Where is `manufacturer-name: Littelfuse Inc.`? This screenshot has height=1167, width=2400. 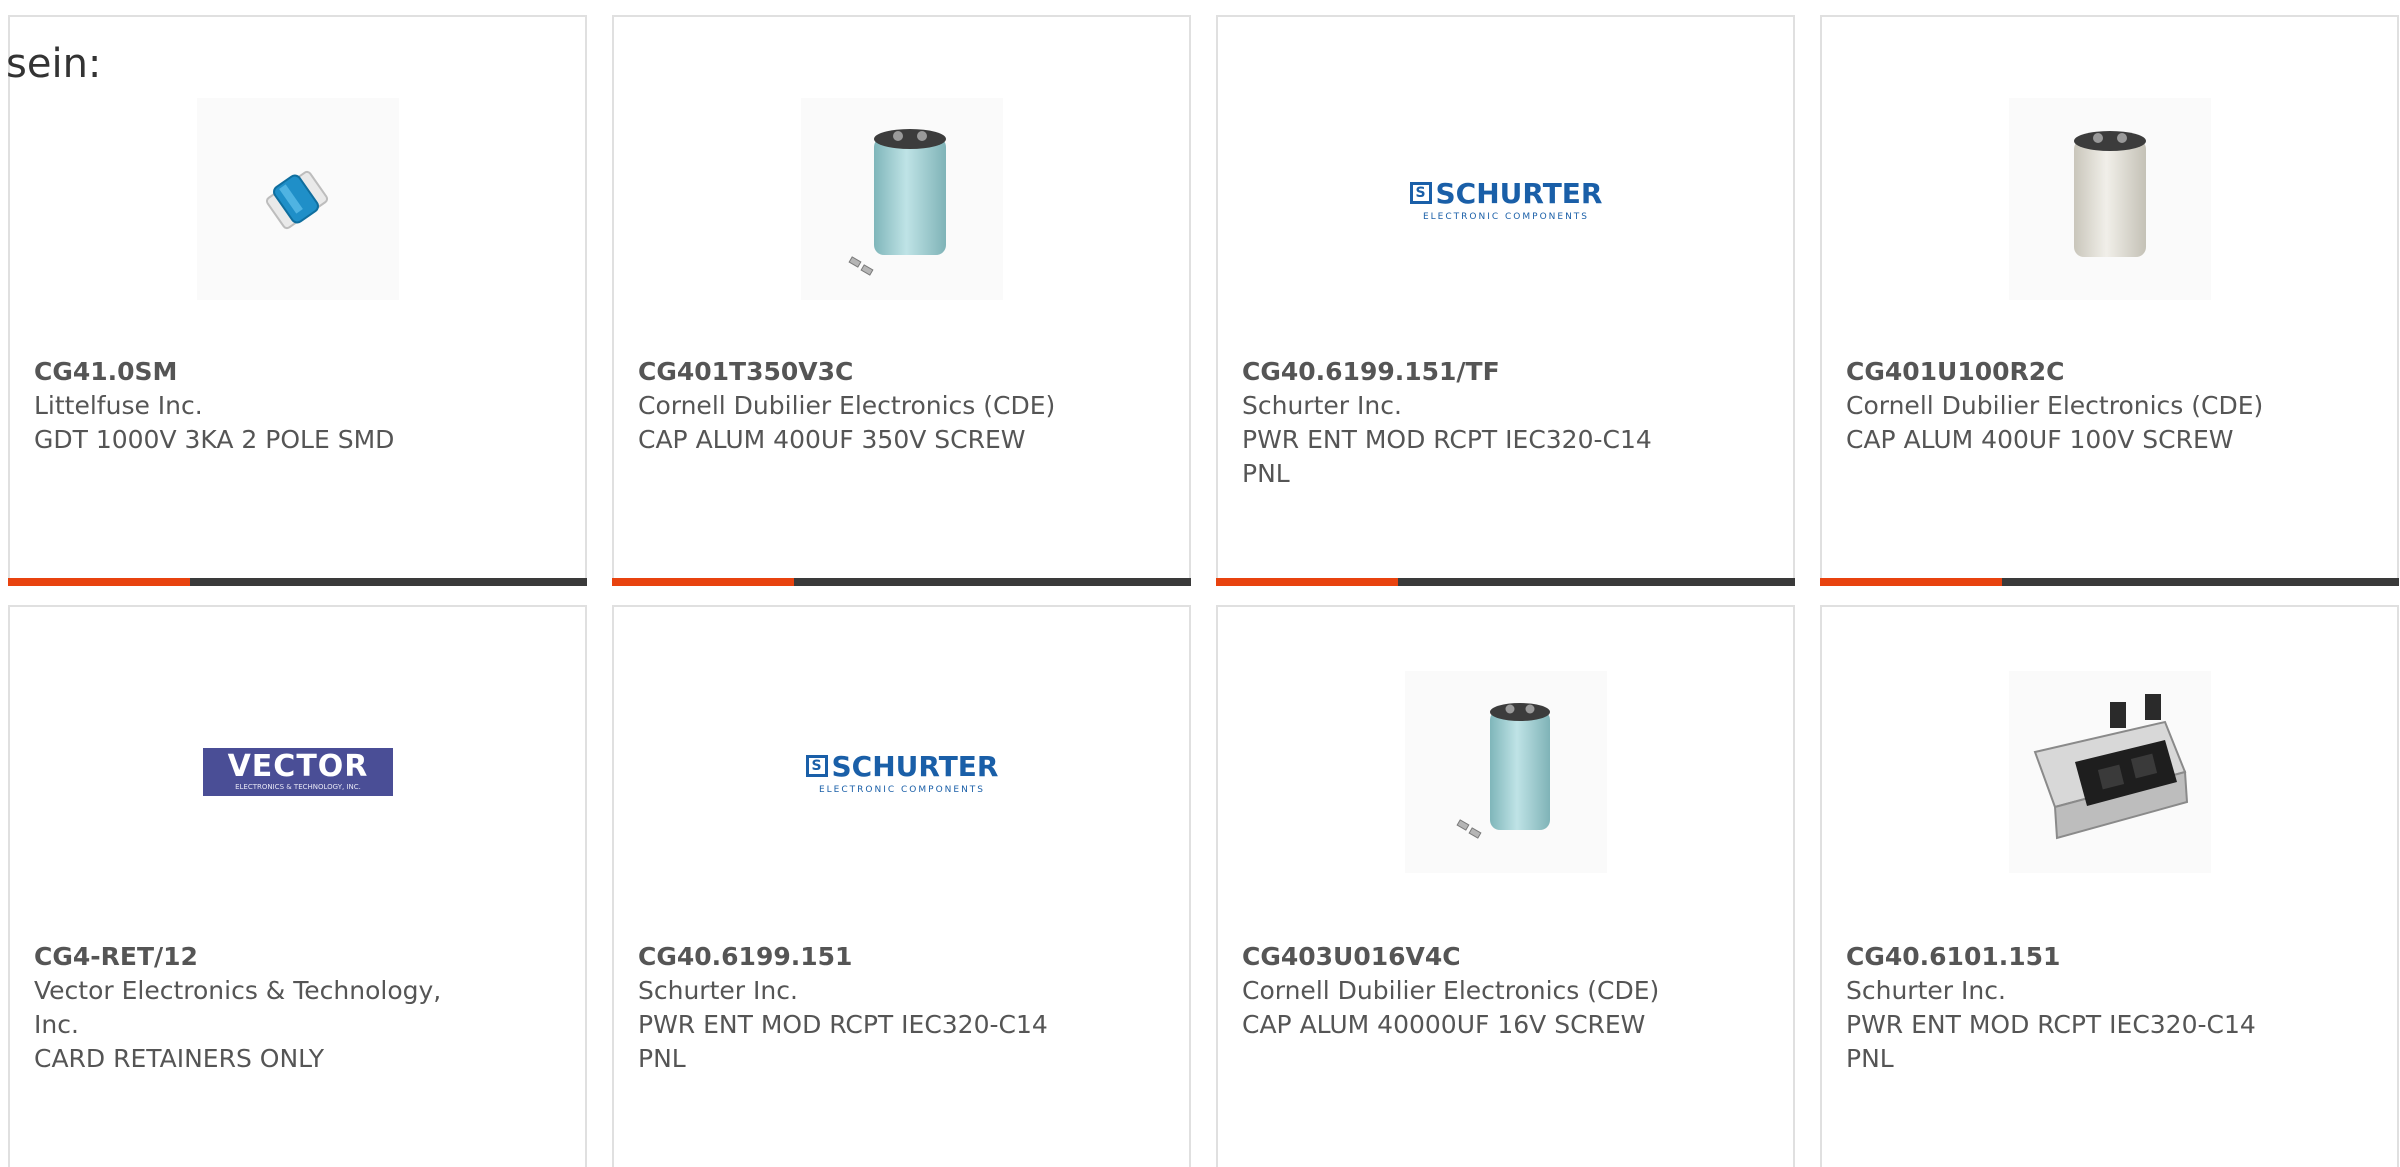
manufacturer-name: Littelfuse Inc. is located at coordinates (118, 405).